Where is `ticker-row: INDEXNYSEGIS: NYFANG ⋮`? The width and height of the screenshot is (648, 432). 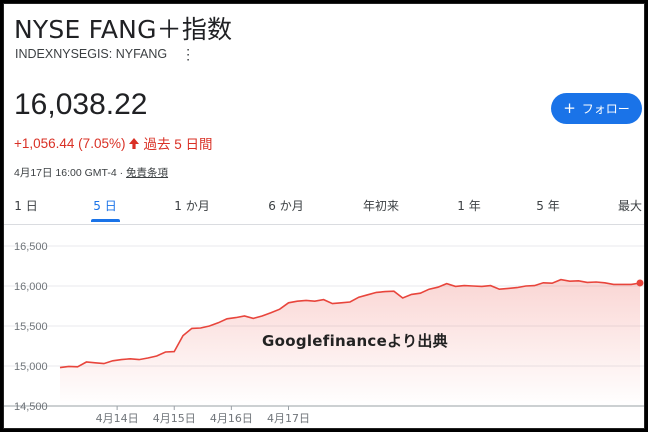
ticker-row: INDEXNYSEGIS: NYFANG ⋮ is located at coordinates (105, 54).